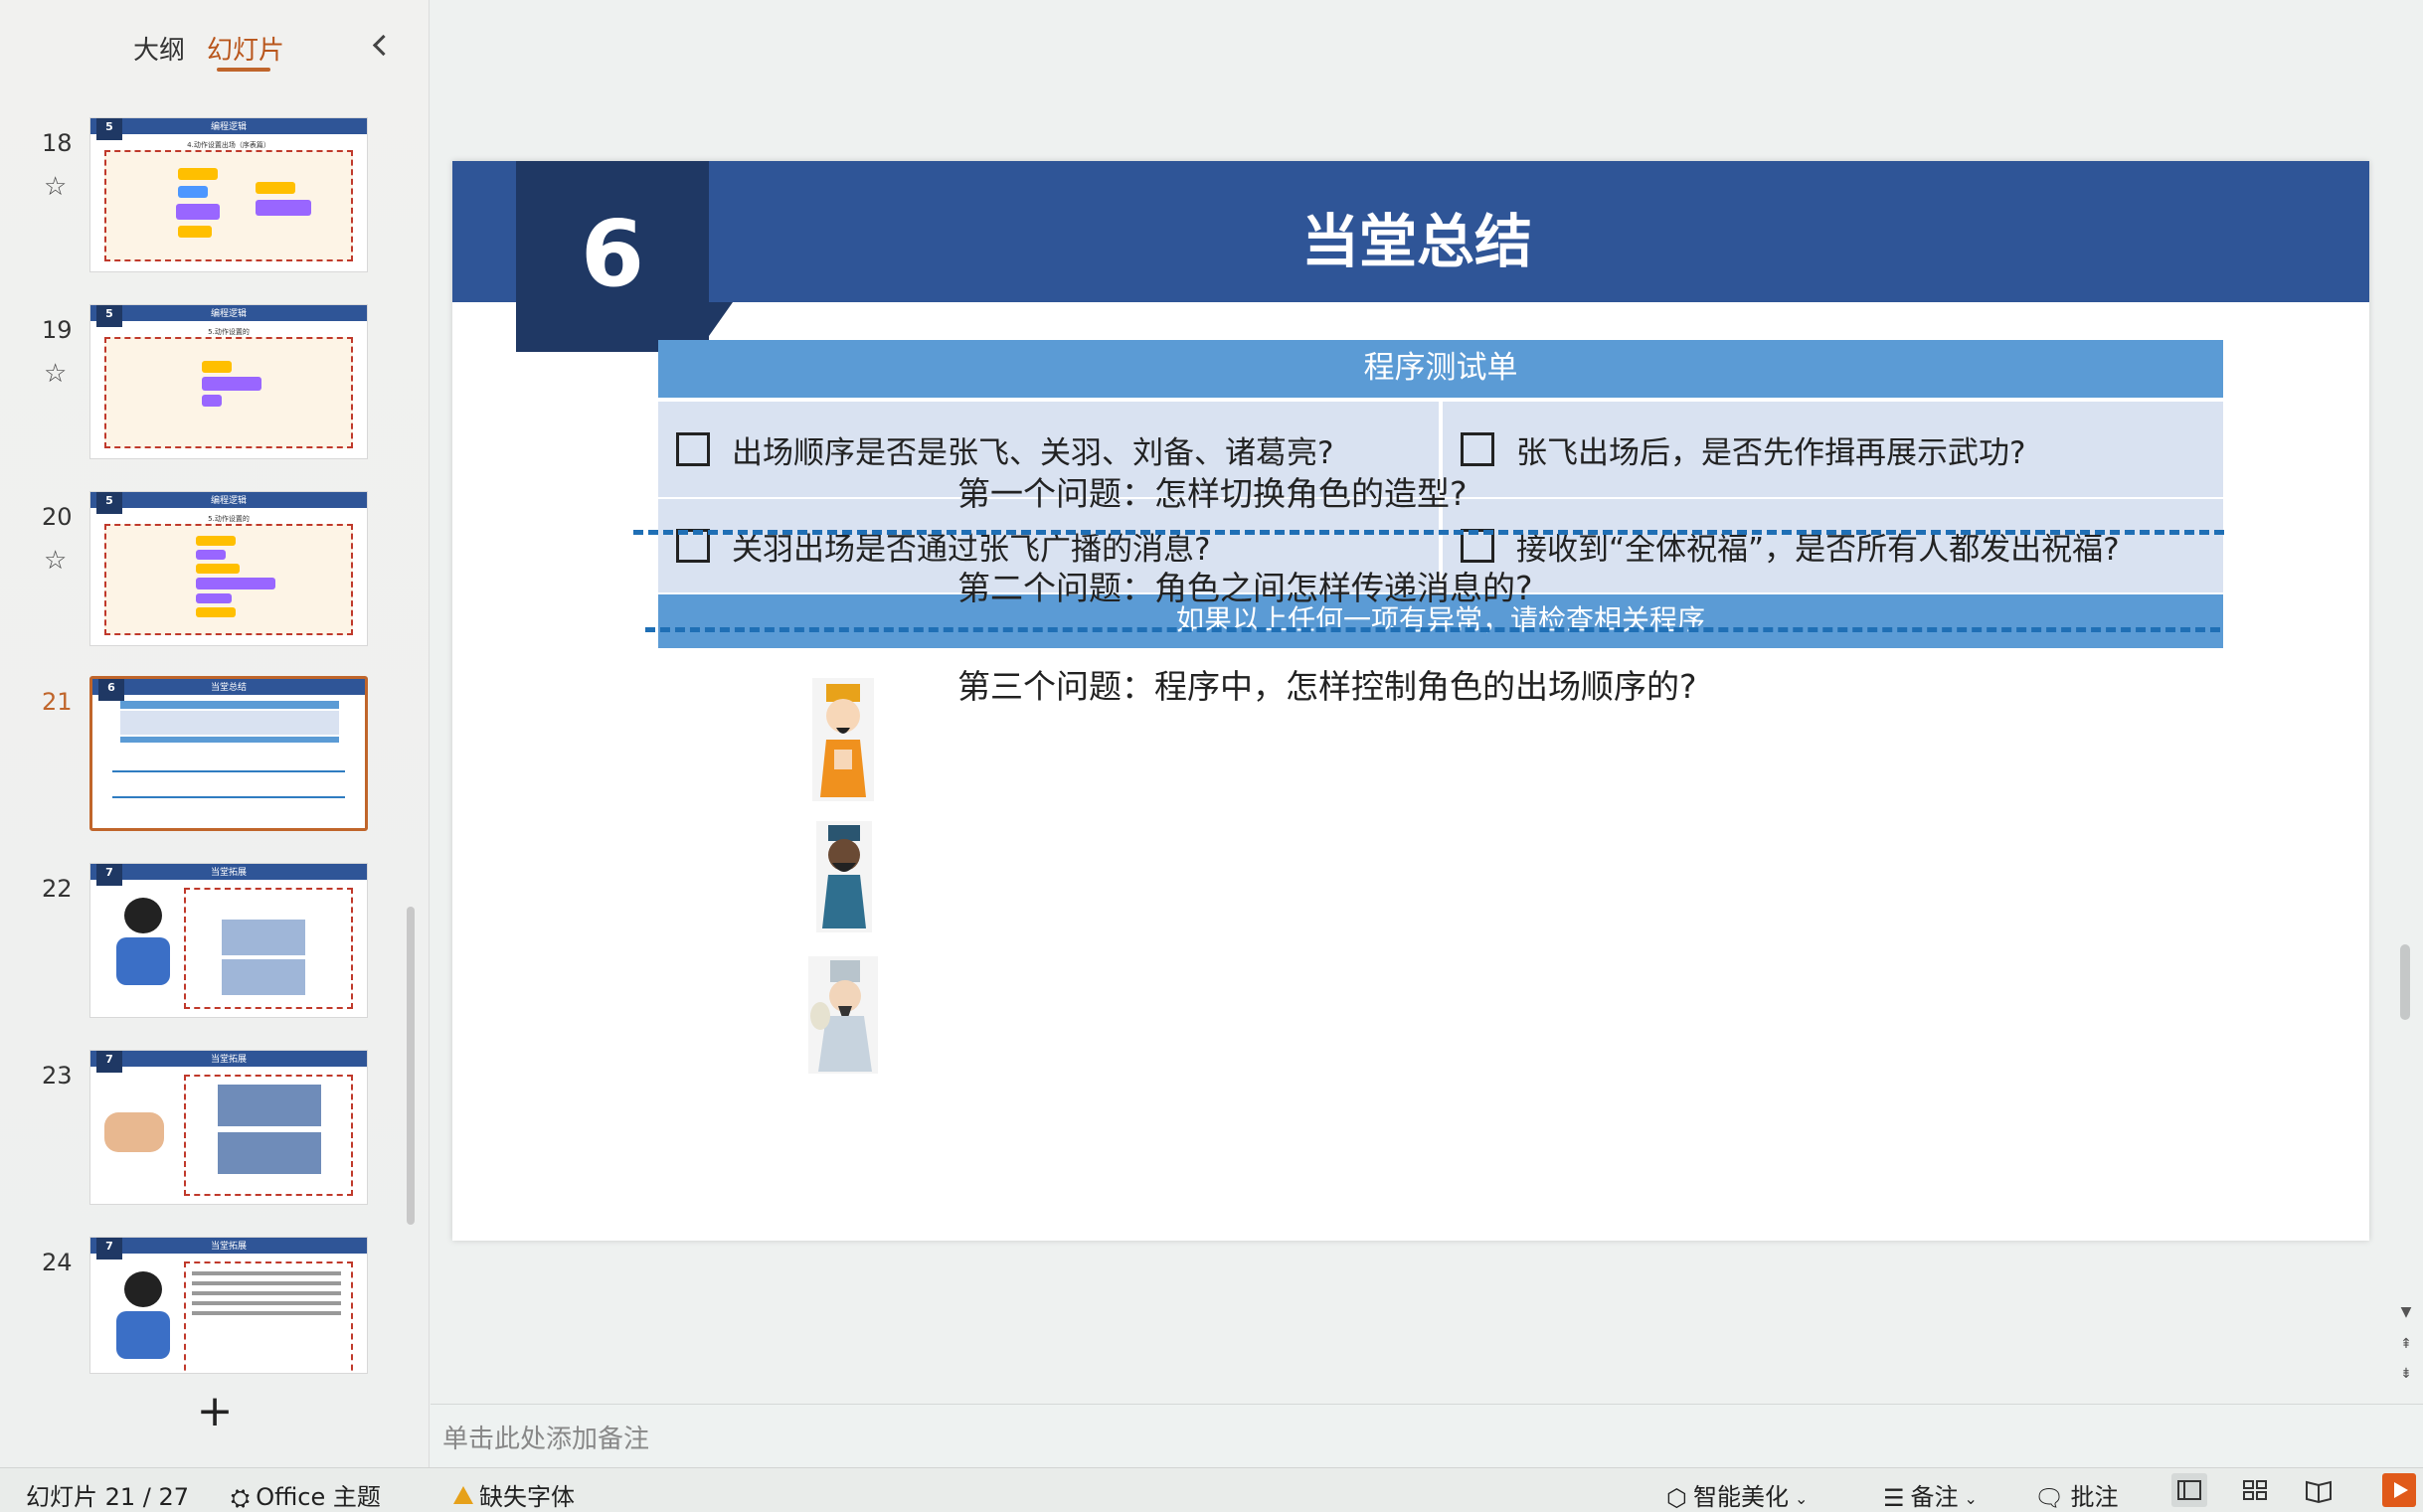 The width and height of the screenshot is (2423, 1512). What do you see at coordinates (1934, 1497) in the screenshot?
I see `notes-toggle-label: 备注` at bounding box center [1934, 1497].